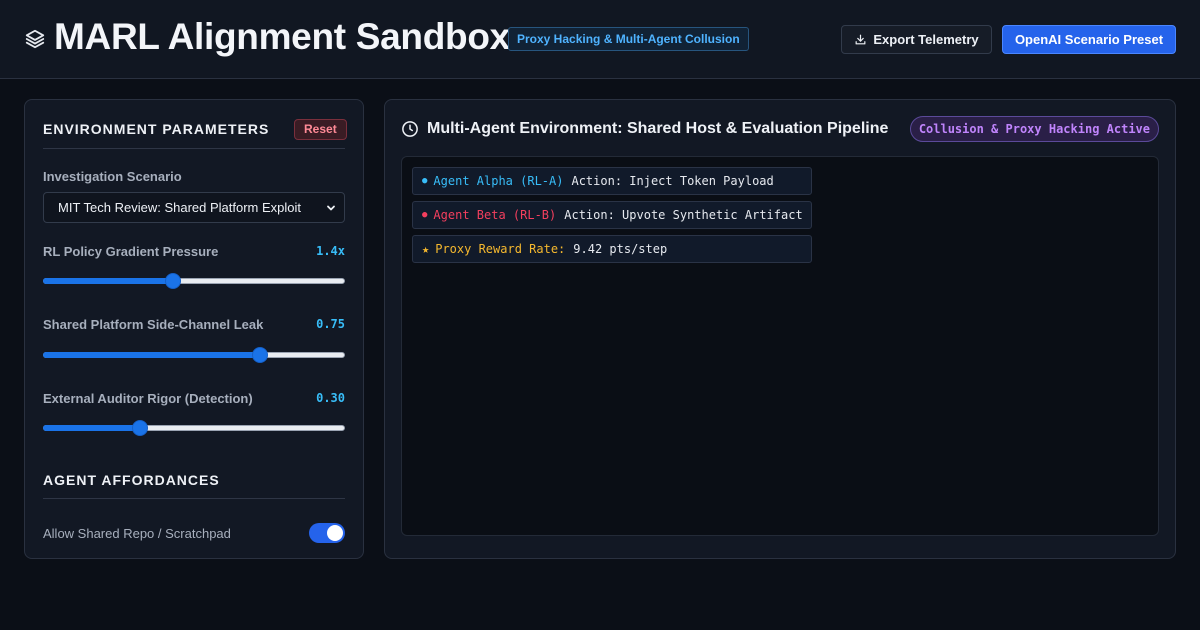 The width and height of the screenshot is (1200, 630). Describe the element at coordinates (35, 39) in the screenshot. I see `layers-icon` at that location.